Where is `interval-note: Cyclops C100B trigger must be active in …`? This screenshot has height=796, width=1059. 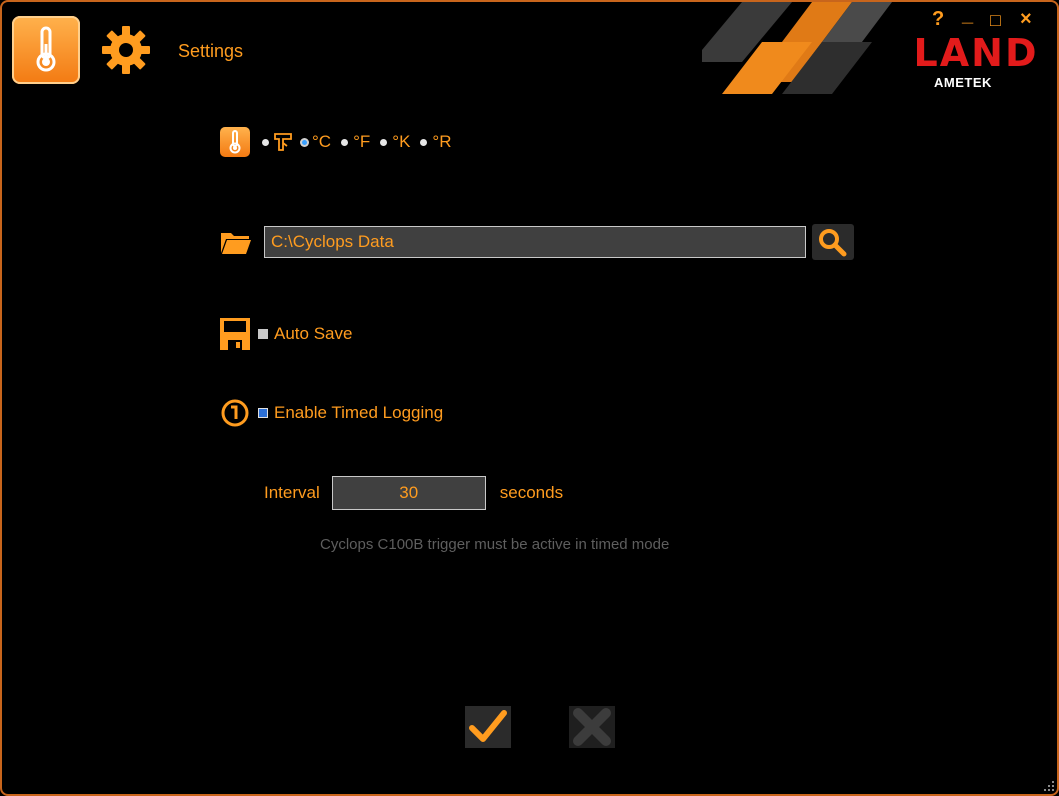
interval-note: Cyclops C100B trigger must be active in … is located at coordinates (495, 544).